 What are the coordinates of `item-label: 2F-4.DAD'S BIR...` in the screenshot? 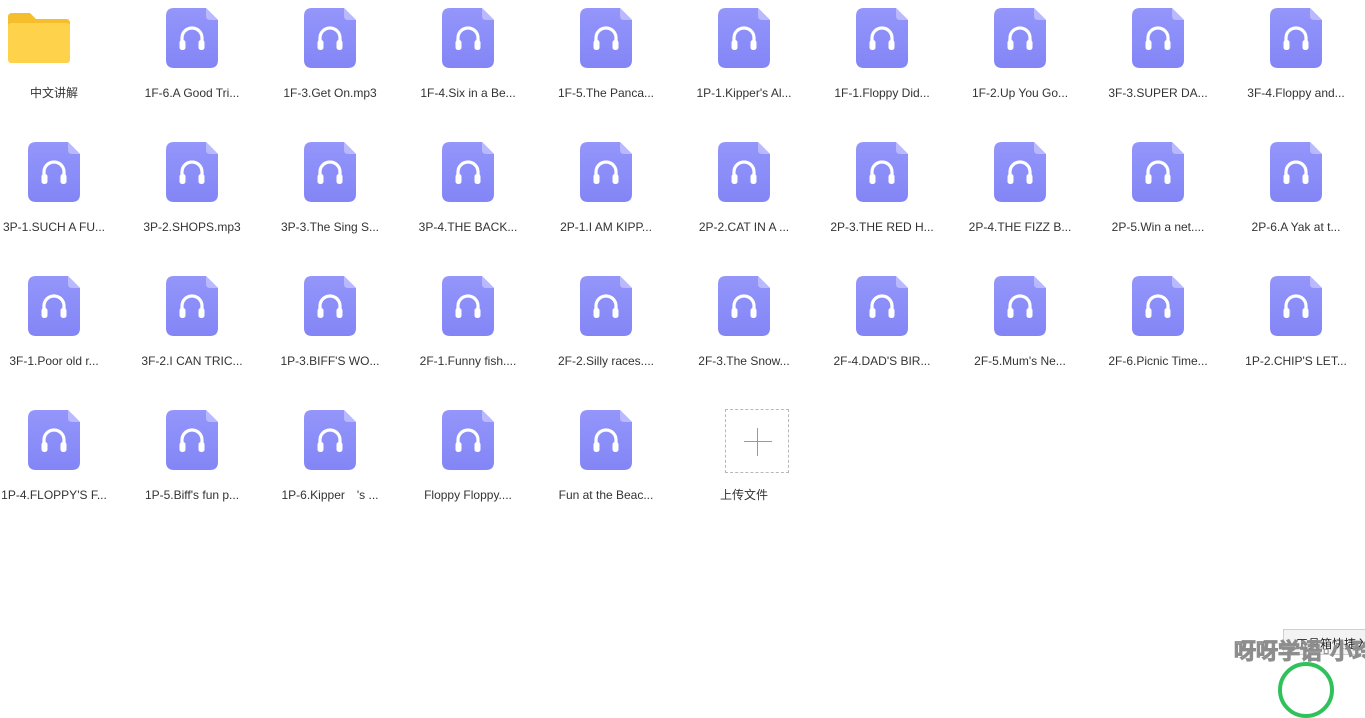 It's located at (882, 361).